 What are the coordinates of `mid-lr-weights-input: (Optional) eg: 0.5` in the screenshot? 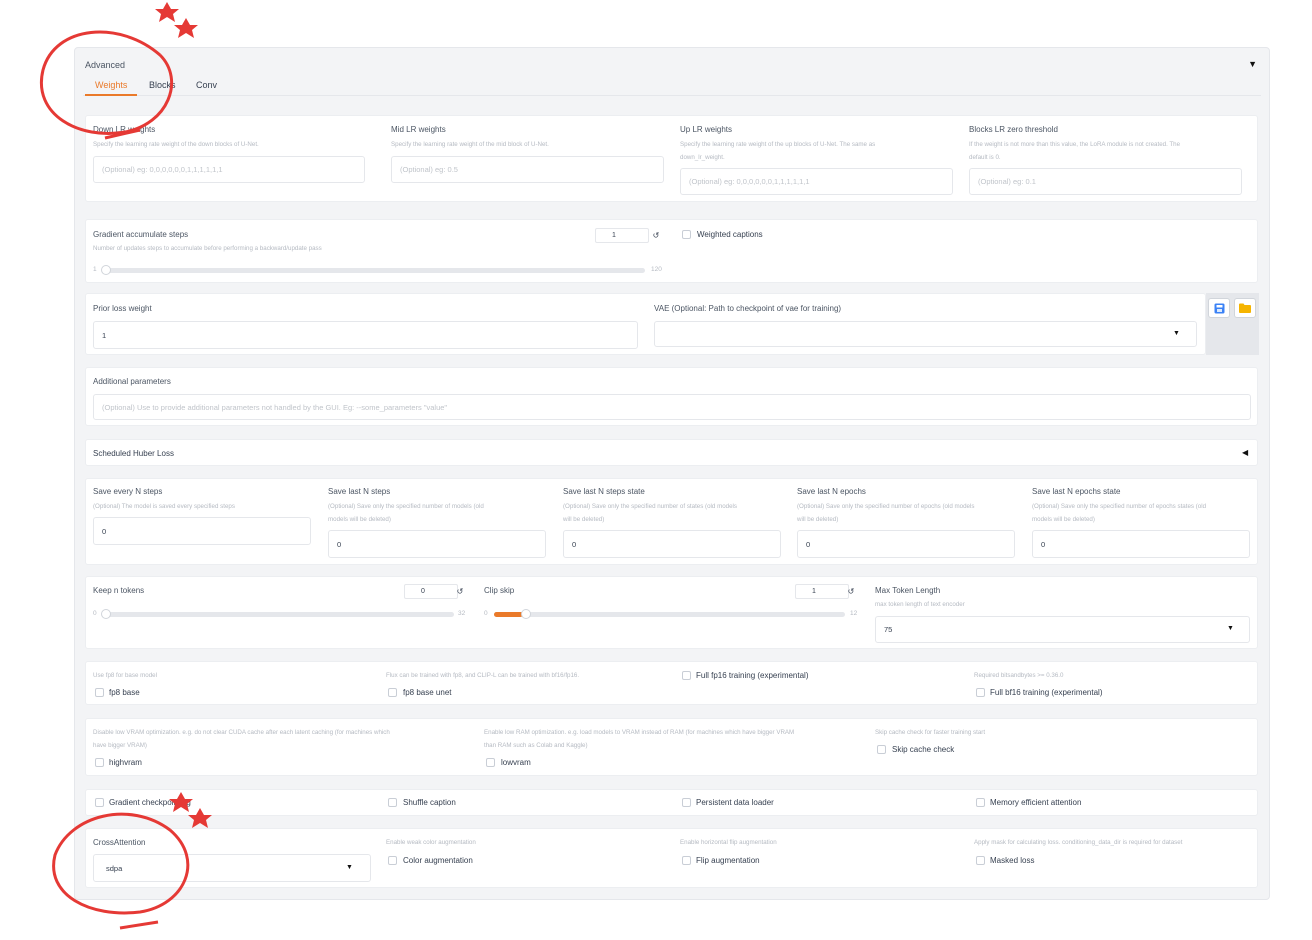 It's located at (527, 169).